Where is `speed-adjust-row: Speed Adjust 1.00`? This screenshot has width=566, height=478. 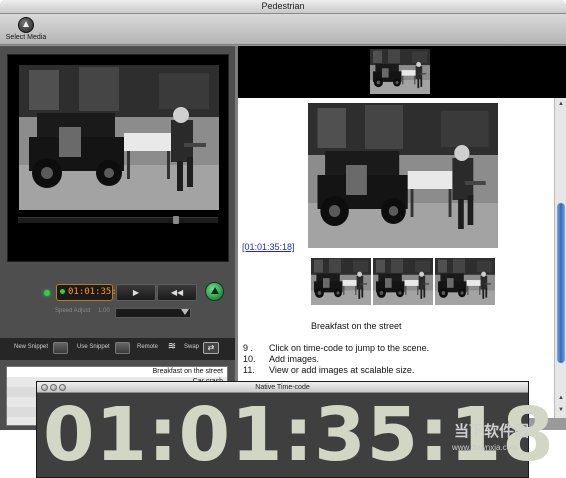 speed-adjust-row: Speed Adjust 1.00 is located at coordinates (117, 313).